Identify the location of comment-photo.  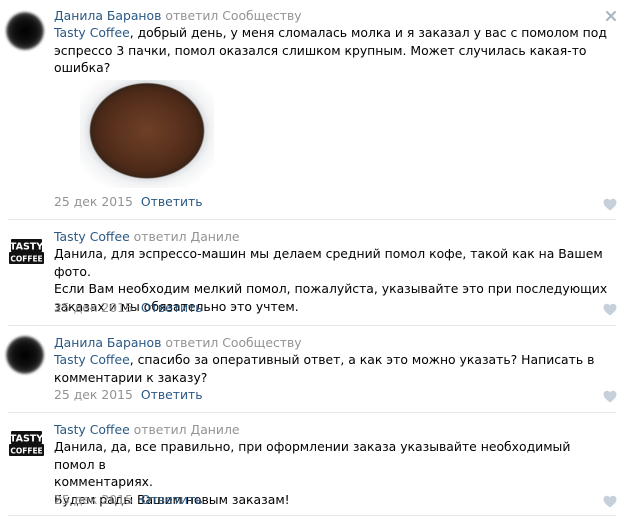
(147, 134).